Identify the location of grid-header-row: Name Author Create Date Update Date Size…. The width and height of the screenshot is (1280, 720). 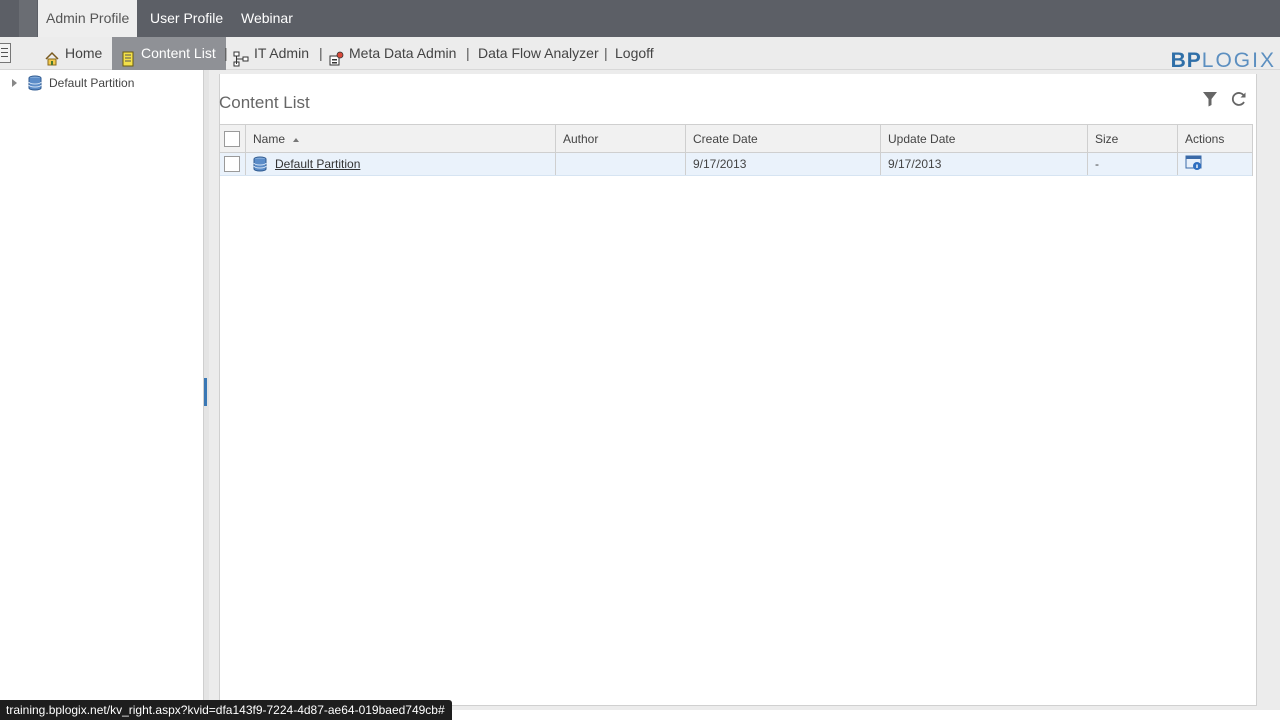
(736, 139).